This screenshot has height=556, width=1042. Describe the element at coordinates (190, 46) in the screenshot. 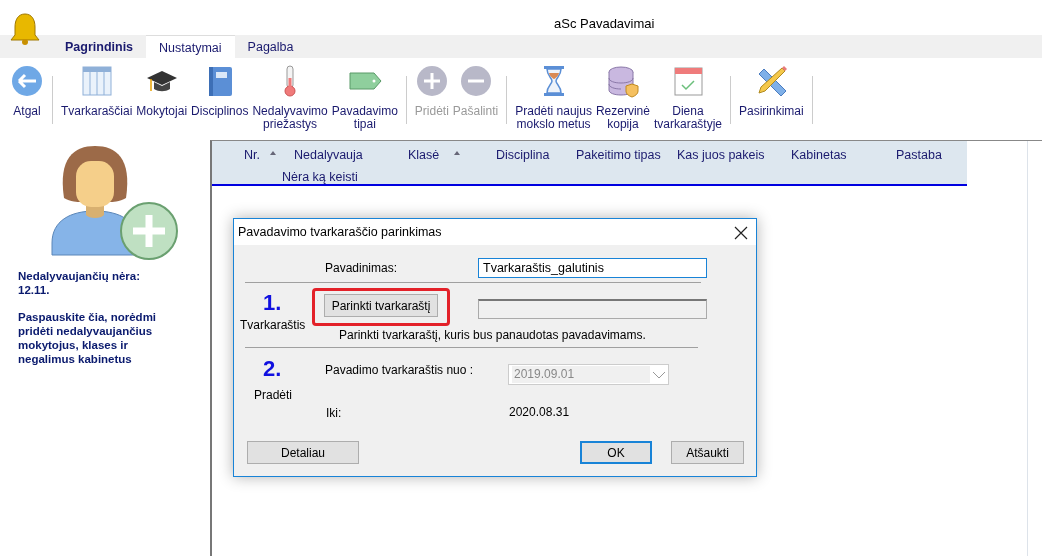

I see `tab: Nustatymai` at that location.